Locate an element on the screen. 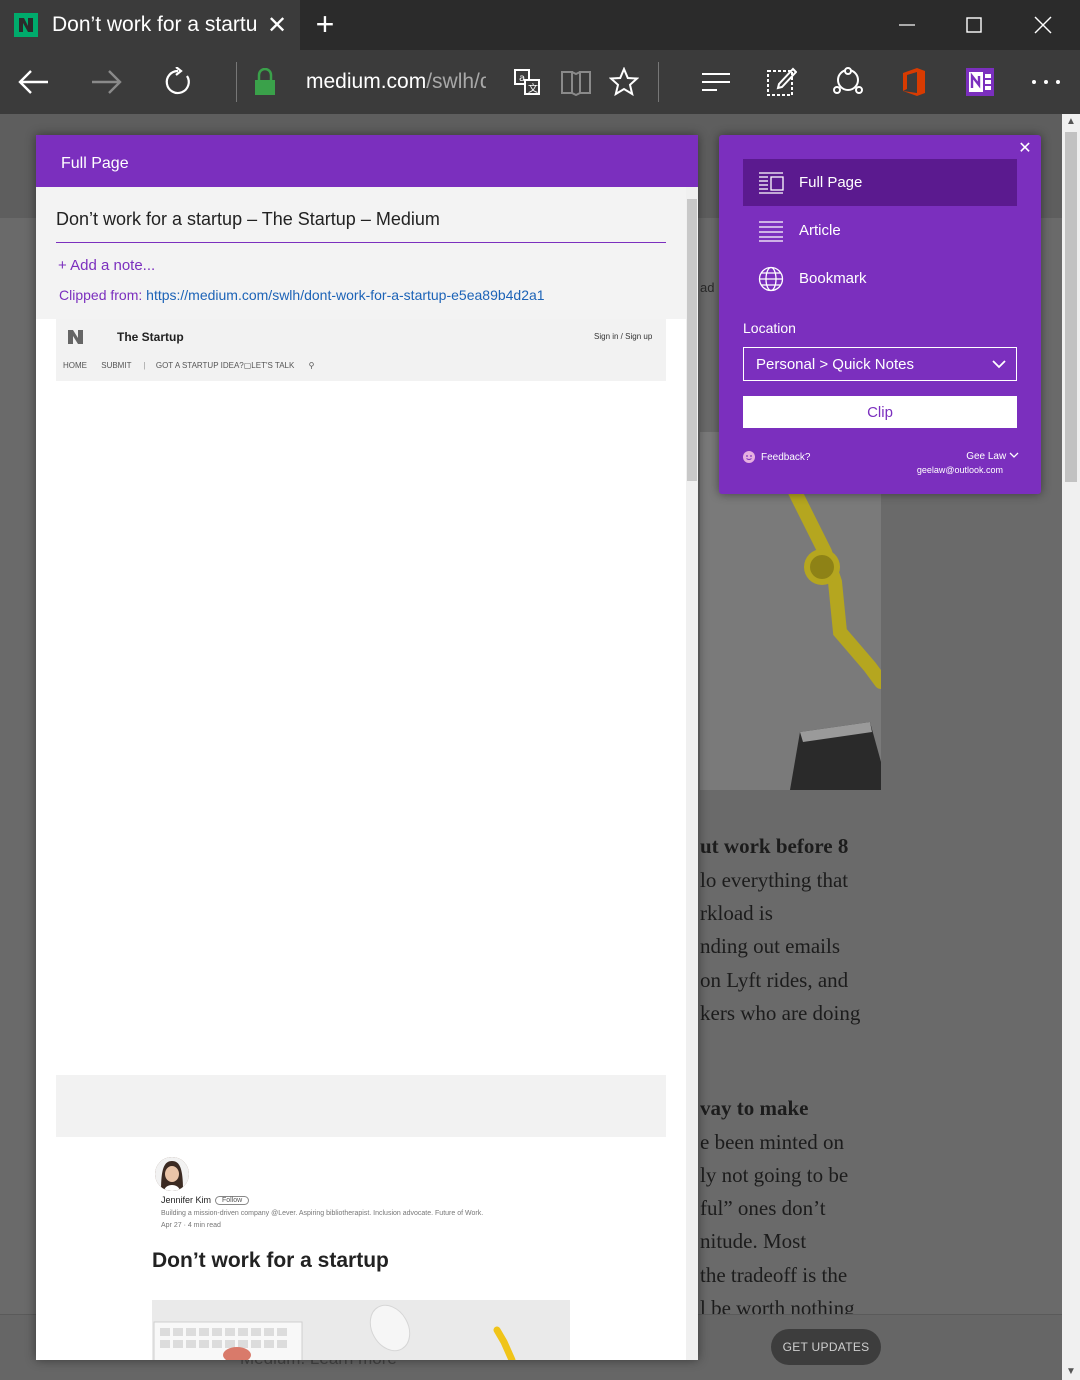  post-date: Apr 27 · 4 min read is located at coordinates (191, 1225).